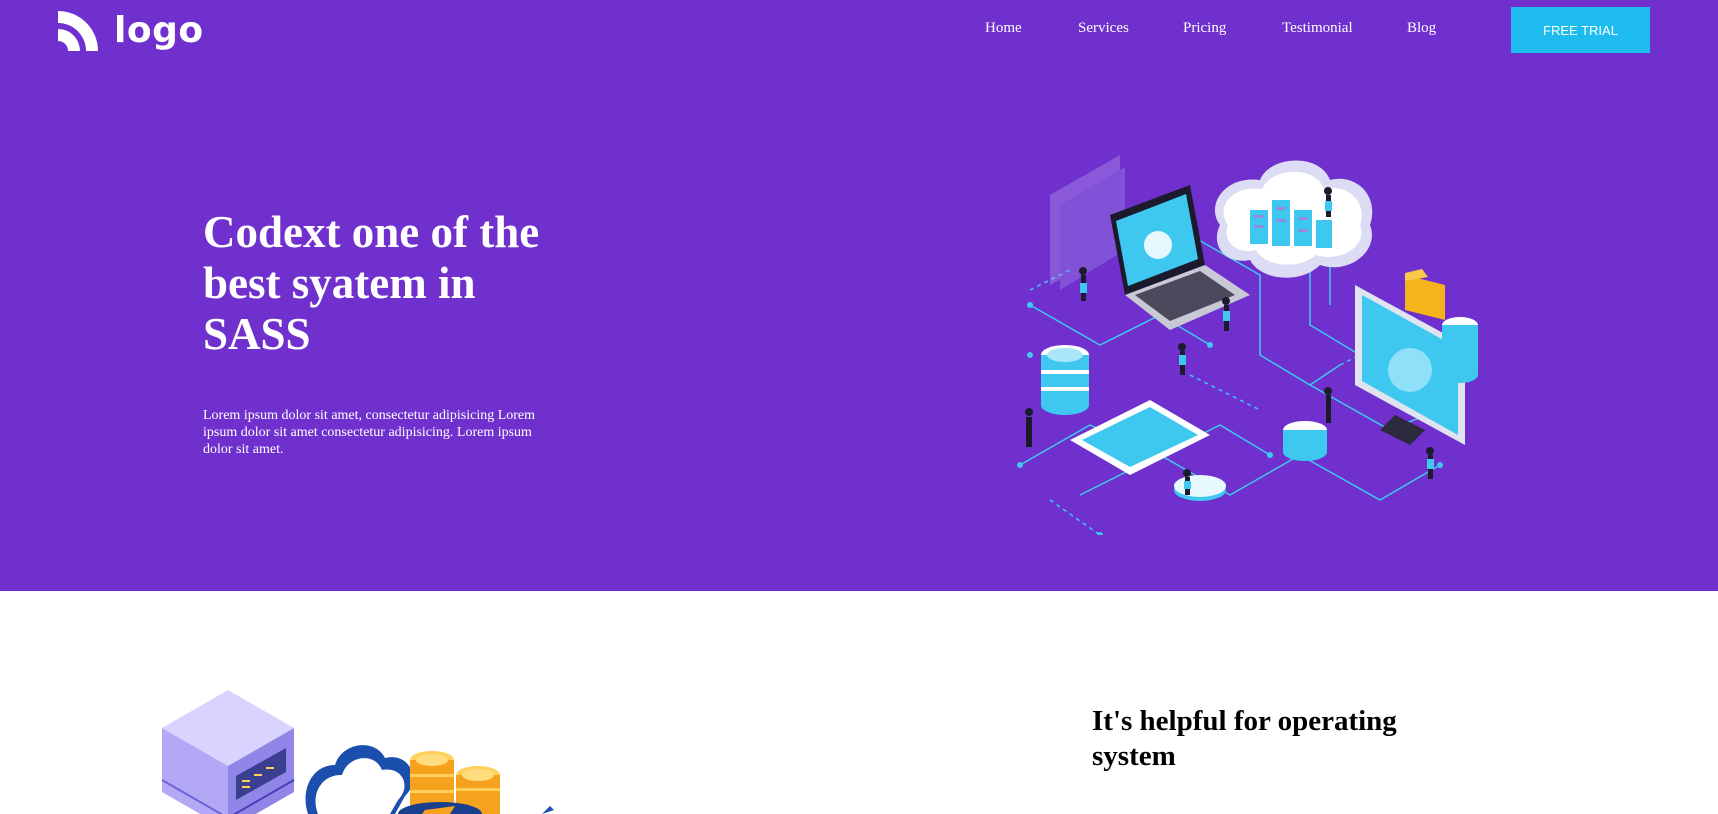  Describe the element at coordinates (1580, 30) in the screenshot. I see `free-trial-button: FREE TRIAL` at that location.